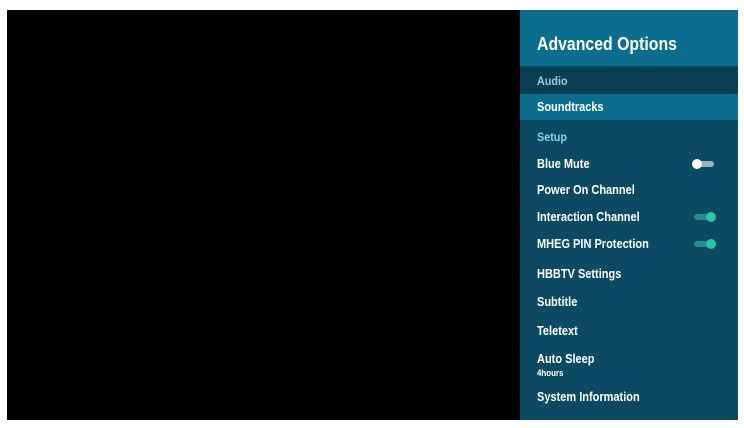 This screenshot has width=744, height=428. I want to click on interaction-channel-toggle, so click(704, 217).